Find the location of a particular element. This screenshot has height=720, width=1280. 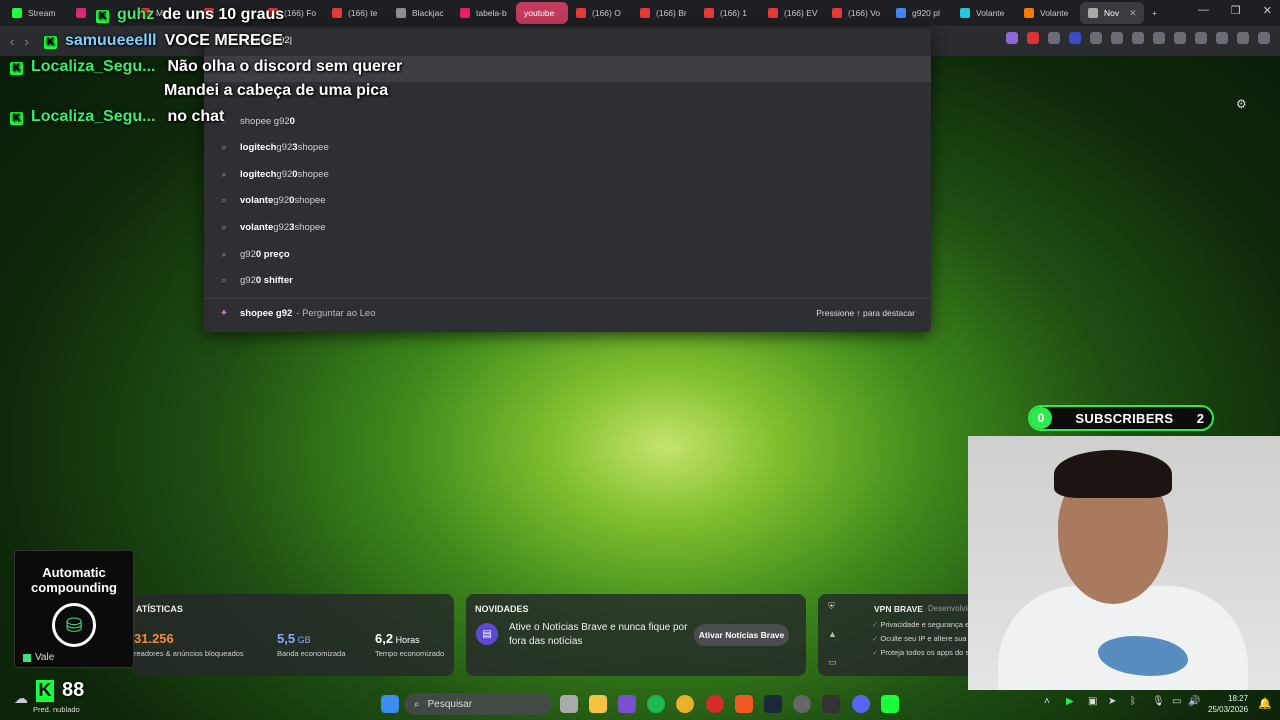

address-input: shopee g92| is located at coordinates (567, 41).